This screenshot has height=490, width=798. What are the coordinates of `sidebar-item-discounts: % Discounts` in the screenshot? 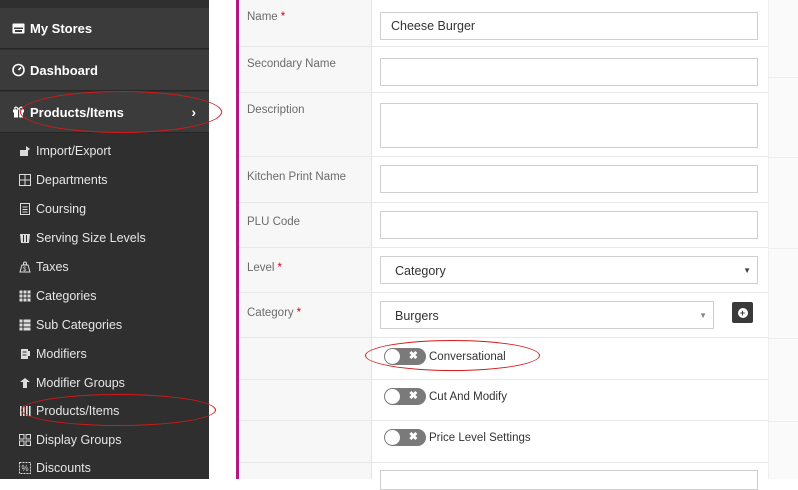 It's located at (104, 466).